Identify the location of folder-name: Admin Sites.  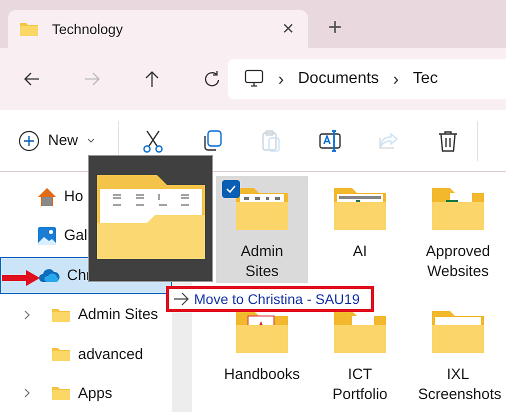
(262, 262).